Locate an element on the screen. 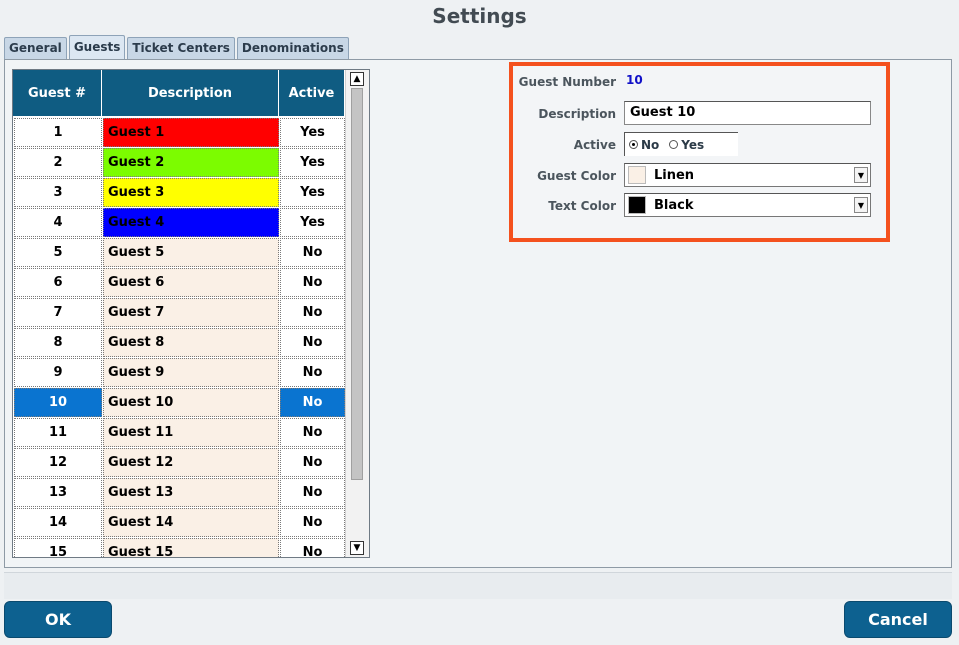 The height and width of the screenshot is (645, 959). guest-number-cell: 2 is located at coordinates (58, 162).